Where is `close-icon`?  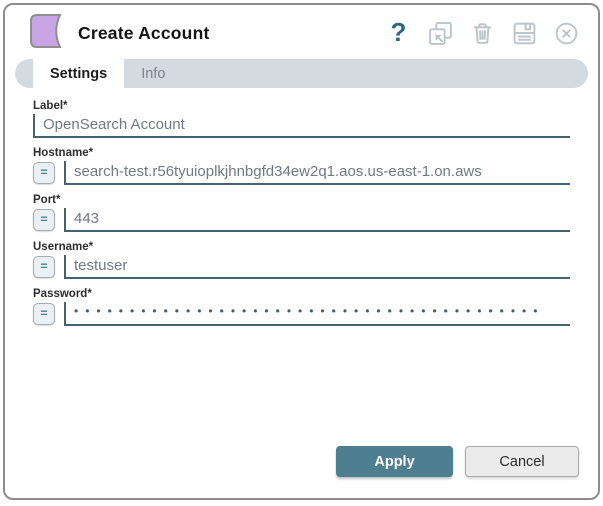 close-icon is located at coordinates (566, 33).